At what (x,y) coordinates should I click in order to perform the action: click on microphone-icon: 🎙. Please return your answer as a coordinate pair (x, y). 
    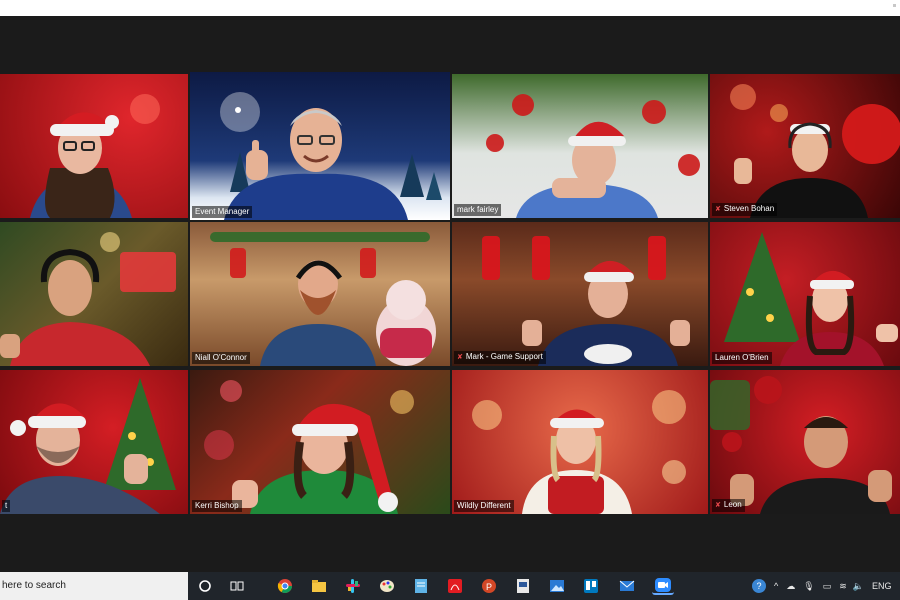
    Looking at the image, I should click on (808, 586).